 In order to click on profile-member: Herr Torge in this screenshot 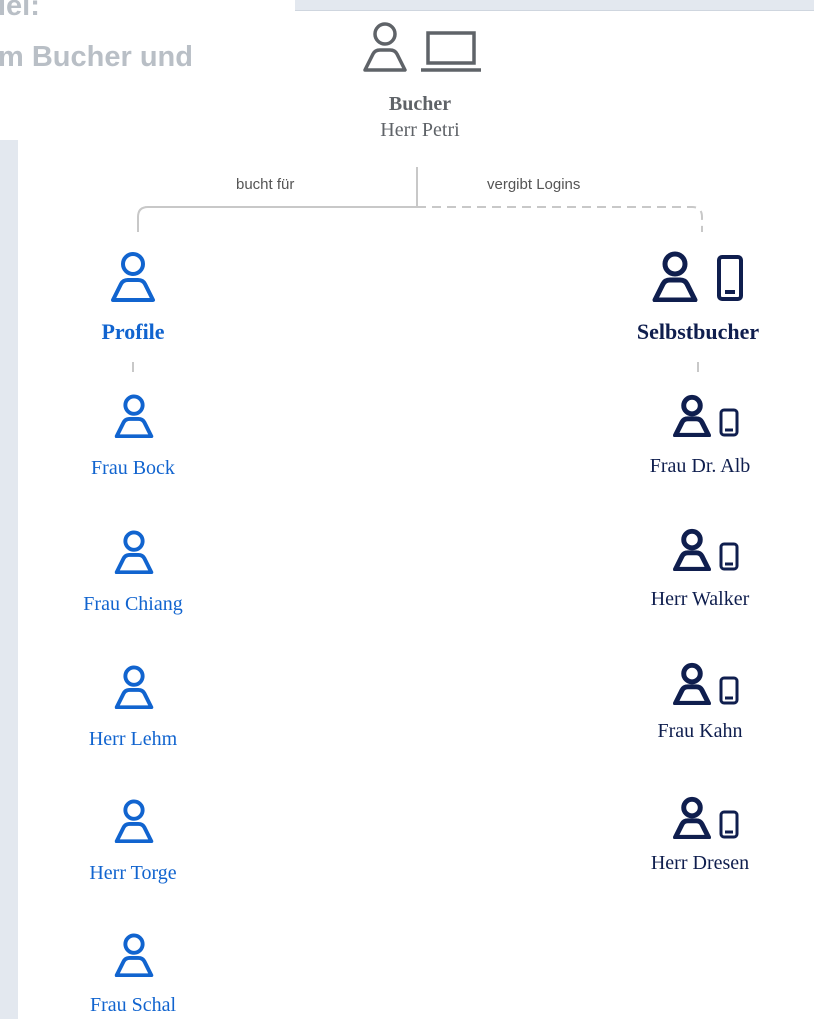, I will do `click(133, 873)`.